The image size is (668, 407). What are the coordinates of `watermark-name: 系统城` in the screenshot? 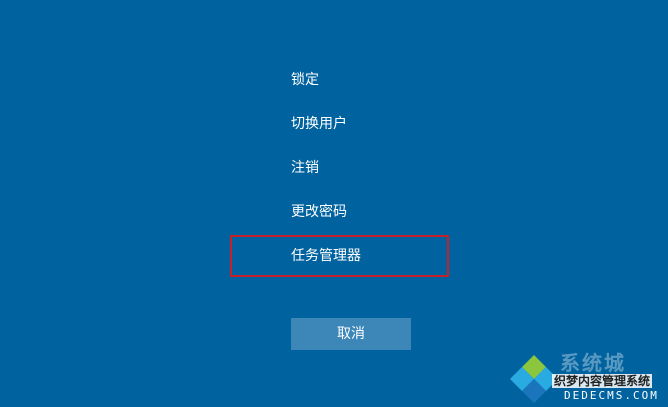 It's located at (593, 363).